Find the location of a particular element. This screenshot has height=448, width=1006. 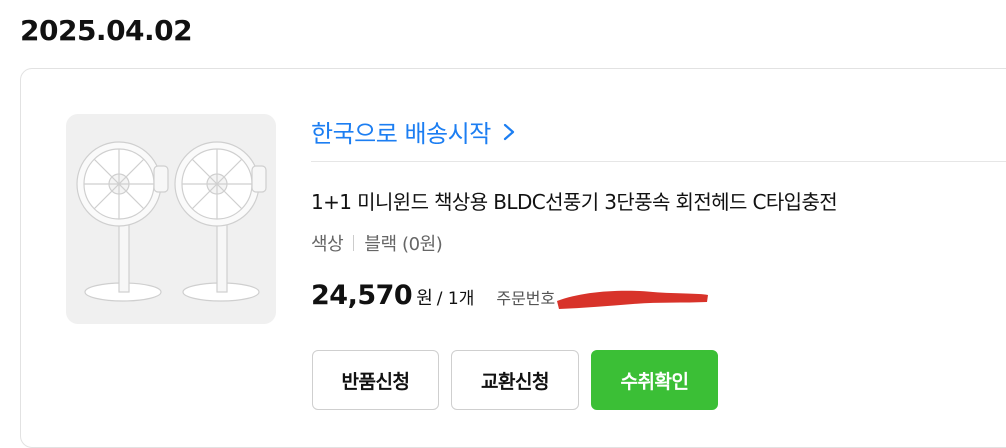

shipping-status-text: 한국으로 배송시작 is located at coordinates (401, 134).